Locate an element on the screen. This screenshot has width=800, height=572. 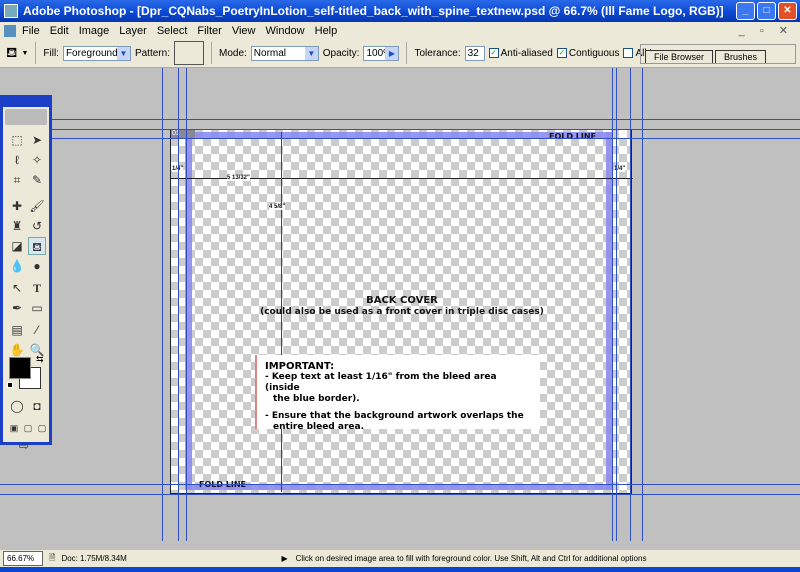
dim-height: 4 5/8" is located at coordinates (277, 207).